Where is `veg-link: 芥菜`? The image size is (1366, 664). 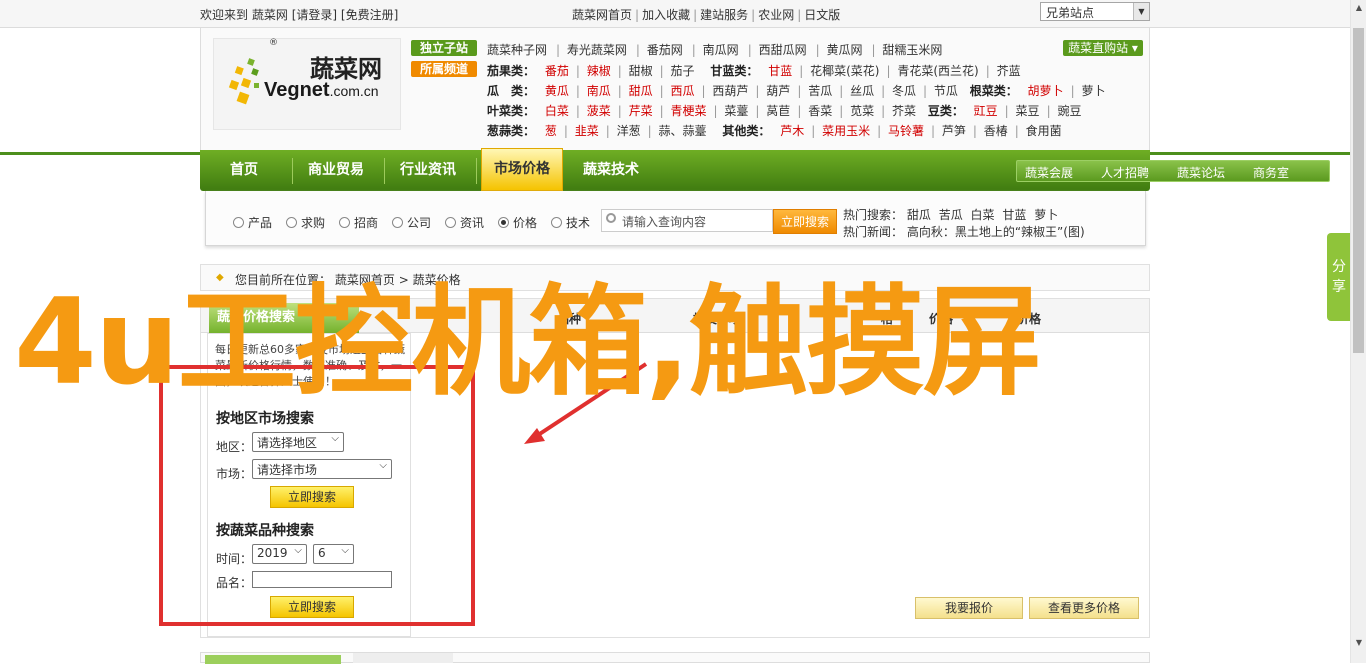 veg-link: 芥菜 is located at coordinates (904, 111).